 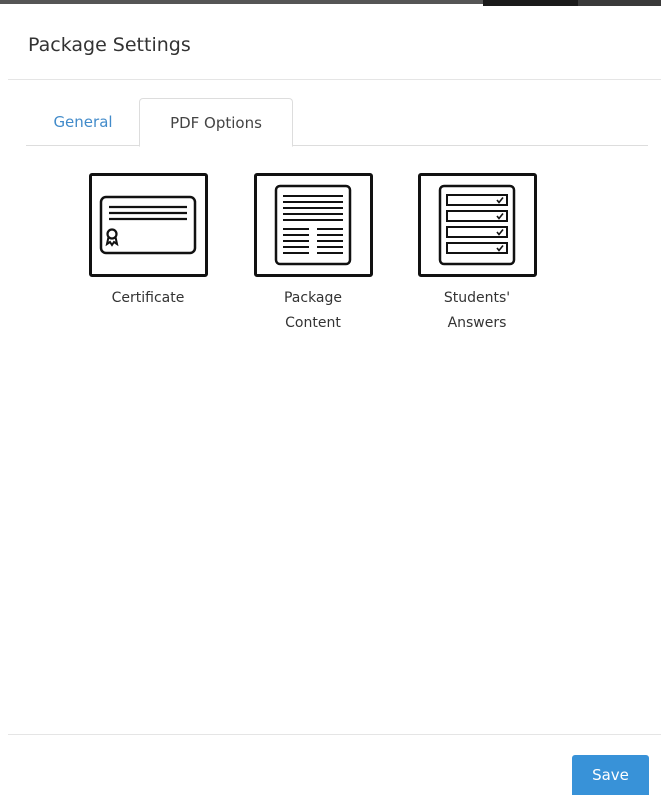 What do you see at coordinates (148, 298) in the screenshot?
I see `option-certificate-label: Certificate` at bounding box center [148, 298].